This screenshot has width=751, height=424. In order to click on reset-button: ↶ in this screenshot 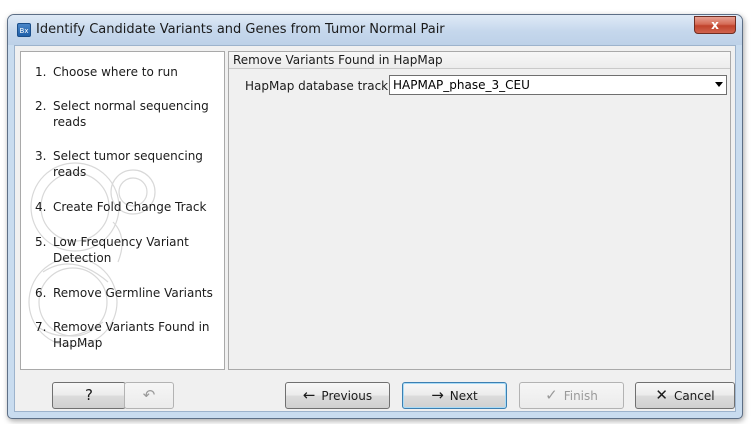, I will do `click(149, 395)`.